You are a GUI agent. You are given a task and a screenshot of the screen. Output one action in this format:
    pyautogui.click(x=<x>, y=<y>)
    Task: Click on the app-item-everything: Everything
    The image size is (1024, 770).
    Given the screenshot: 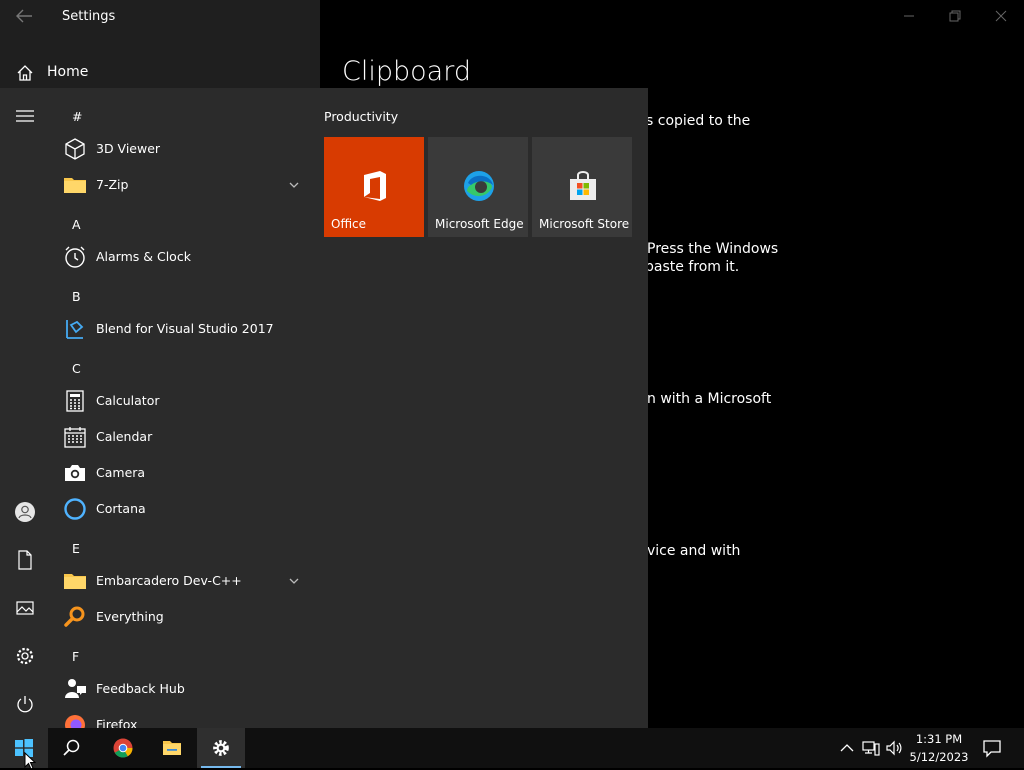 What is the action you would take?
    pyautogui.click(x=181, y=617)
    